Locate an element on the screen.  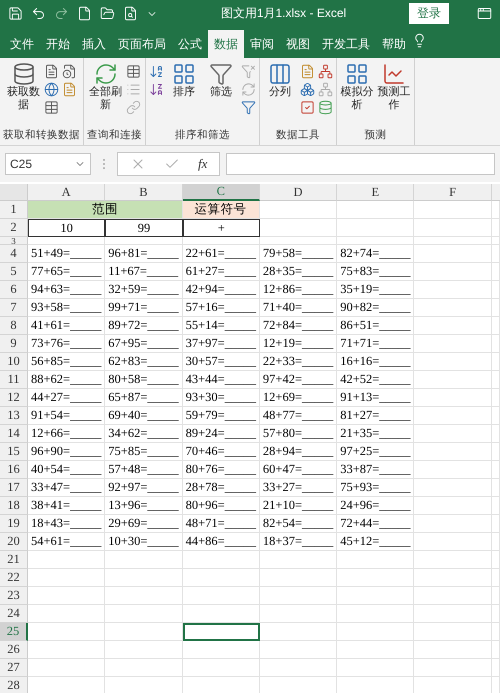
row-header: 15 is located at coordinates (14, 452).